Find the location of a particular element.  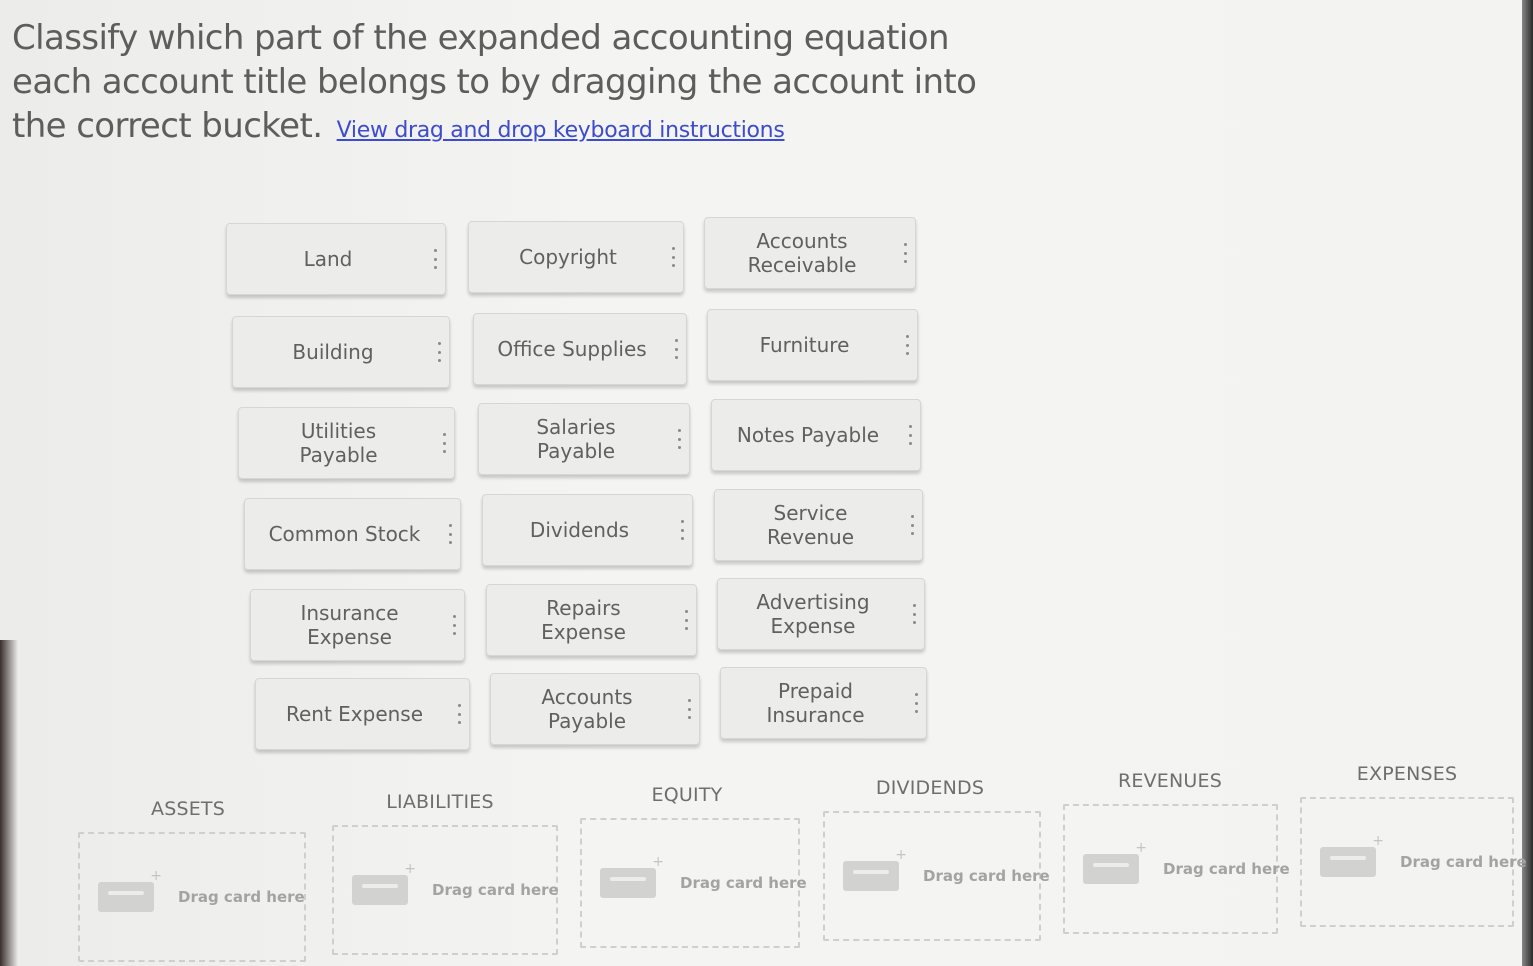

keyboard-instructions-link: View drag and drop keyboard instructions is located at coordinates (561, 130).